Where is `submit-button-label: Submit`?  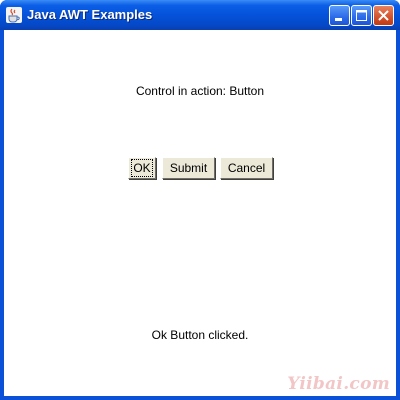
submit-button-label: Submit is located at coordinates (188, 168).